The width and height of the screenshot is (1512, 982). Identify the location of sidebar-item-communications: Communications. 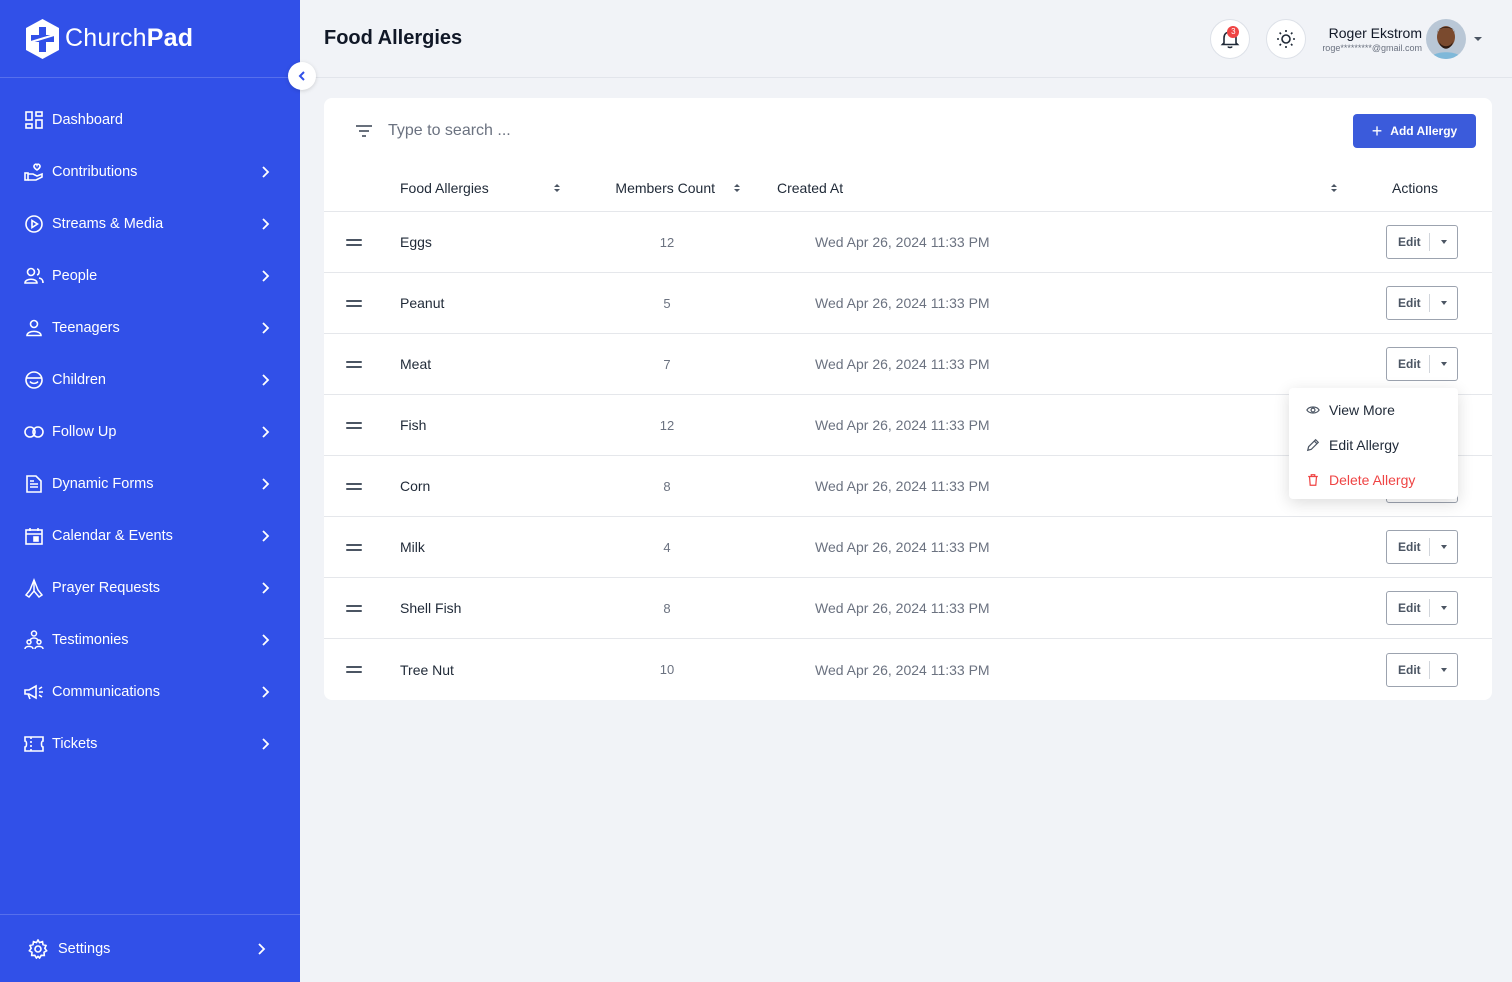
(150, 692).